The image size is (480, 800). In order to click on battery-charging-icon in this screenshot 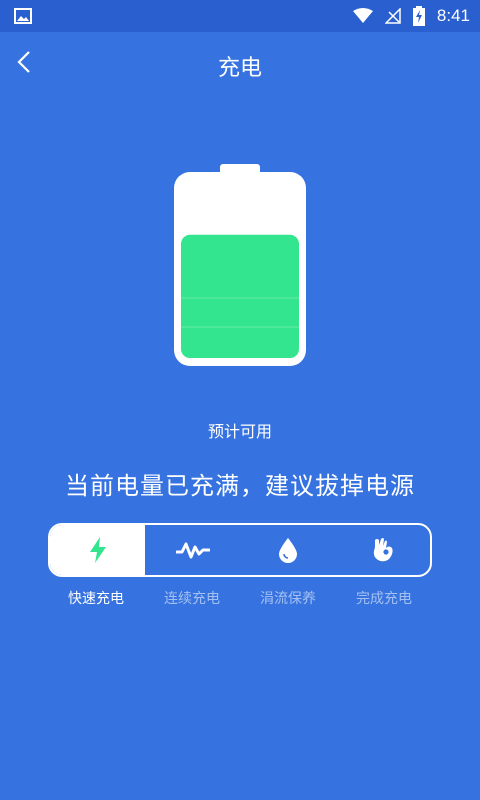, I will do `click(418, 16)`.